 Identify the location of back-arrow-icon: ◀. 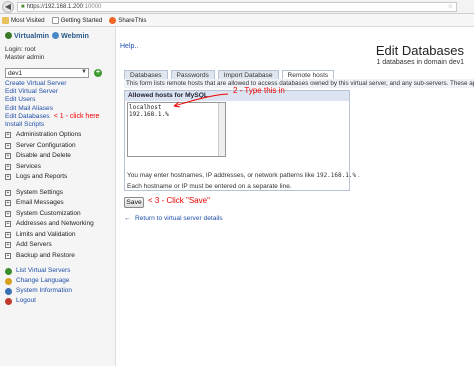
(8, 6).